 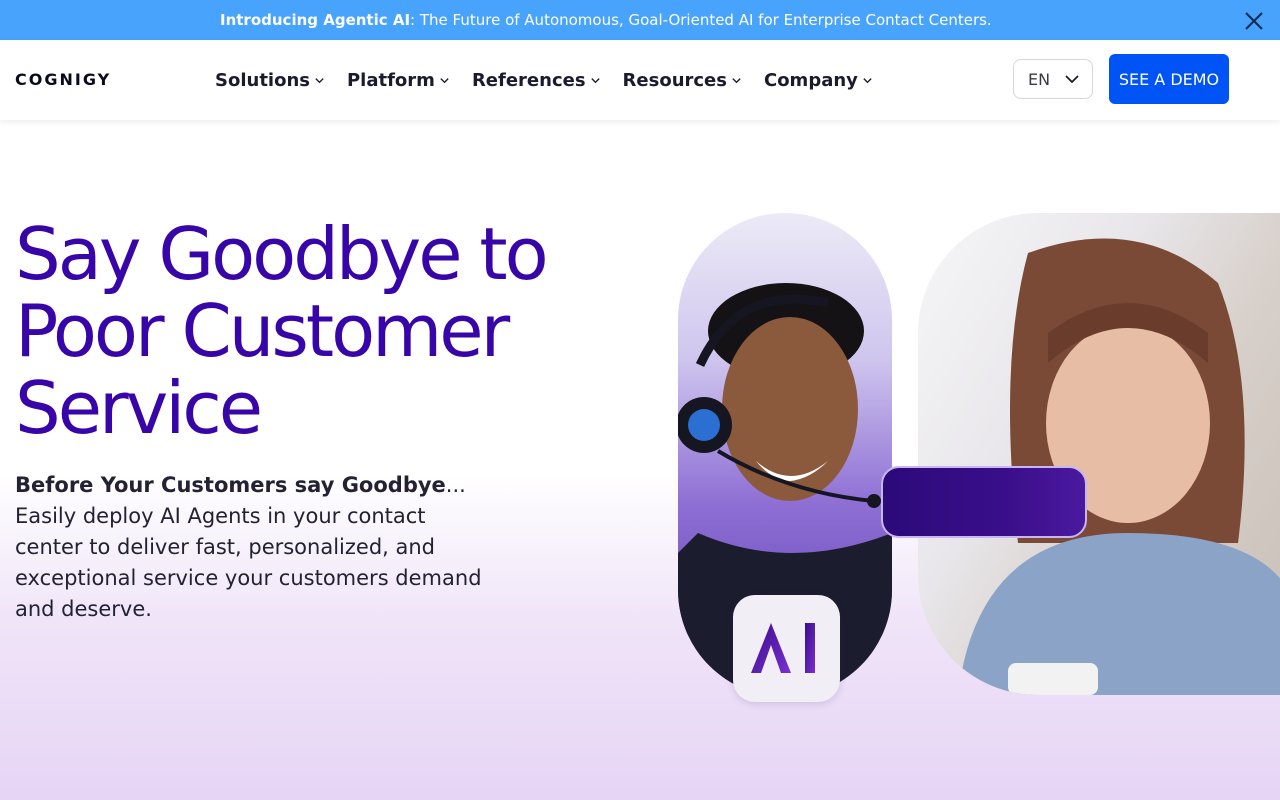 I want to click on nav-references: References, so click(x=536, y=80).